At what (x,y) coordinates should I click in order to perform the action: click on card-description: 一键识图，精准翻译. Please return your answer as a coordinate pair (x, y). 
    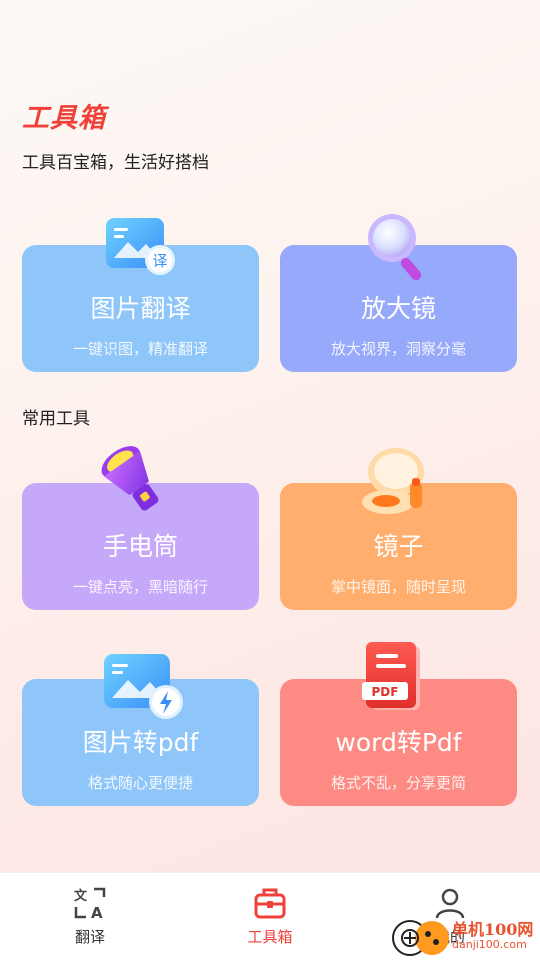
    Looking at the image, I should click on (140, 349).